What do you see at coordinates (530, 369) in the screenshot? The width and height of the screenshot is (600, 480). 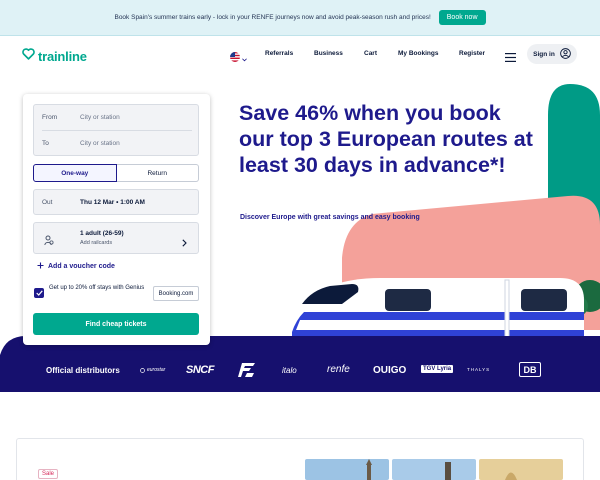 I see `db-logo: DB` at bounding box center [530, 369].